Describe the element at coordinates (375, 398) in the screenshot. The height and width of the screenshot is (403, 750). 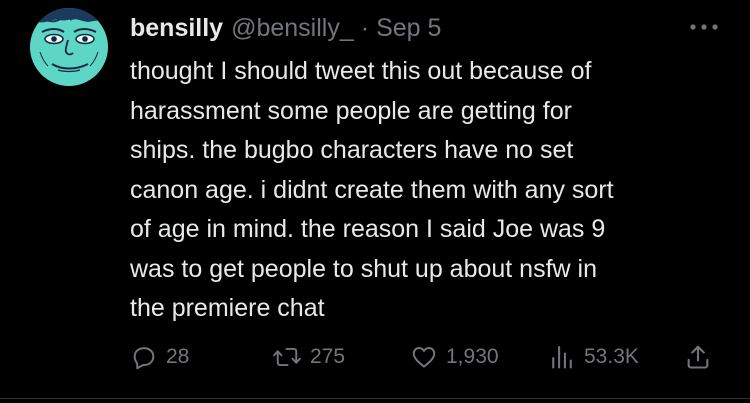
I see `tweet-divider` at that location.